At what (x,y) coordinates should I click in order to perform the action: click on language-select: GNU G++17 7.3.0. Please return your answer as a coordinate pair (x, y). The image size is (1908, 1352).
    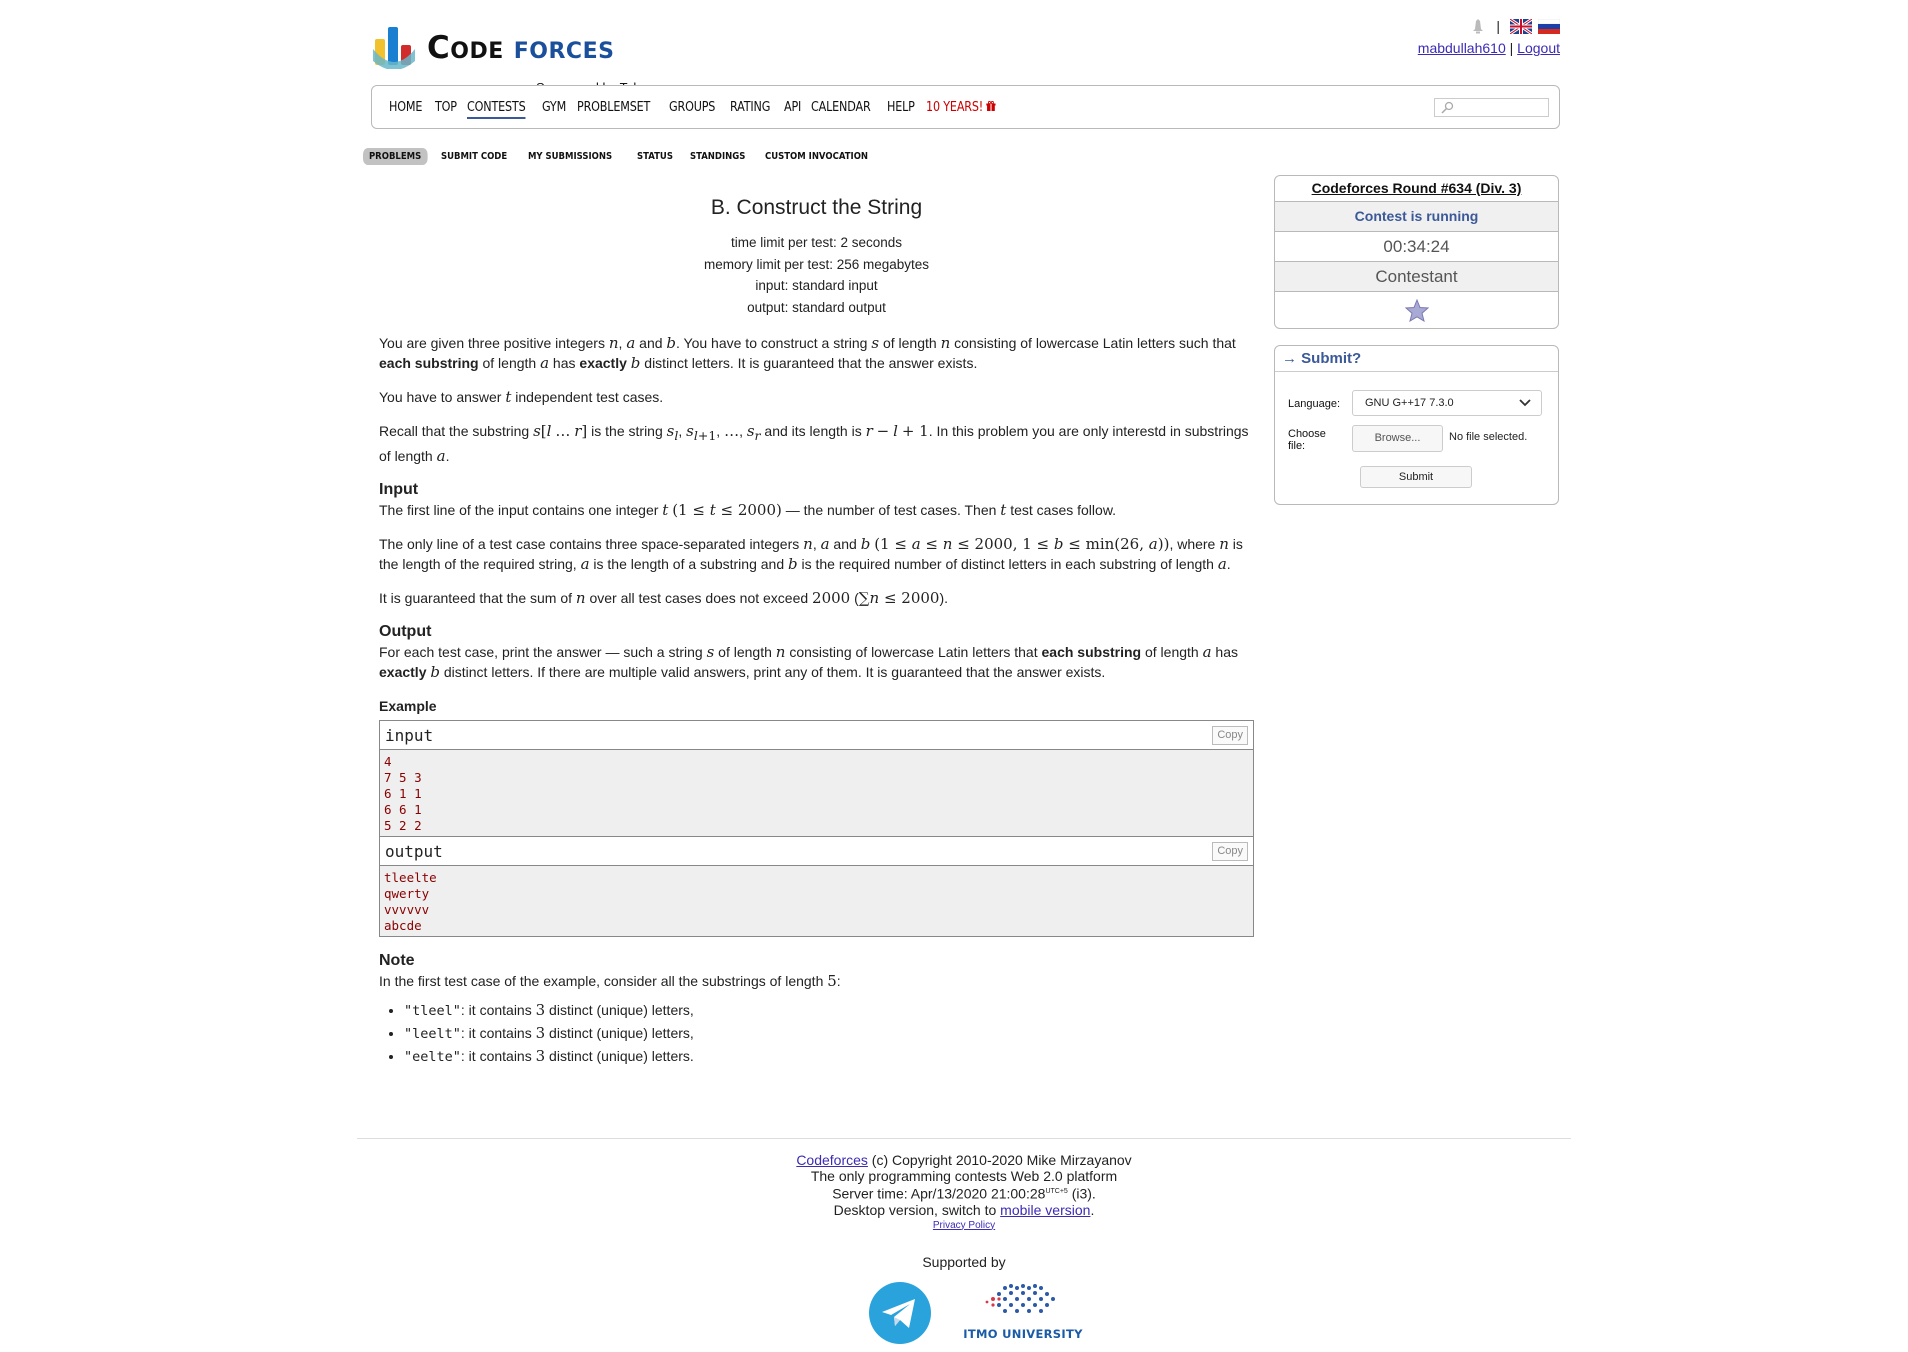
    Looking at the image, I should click on (1447, 403).